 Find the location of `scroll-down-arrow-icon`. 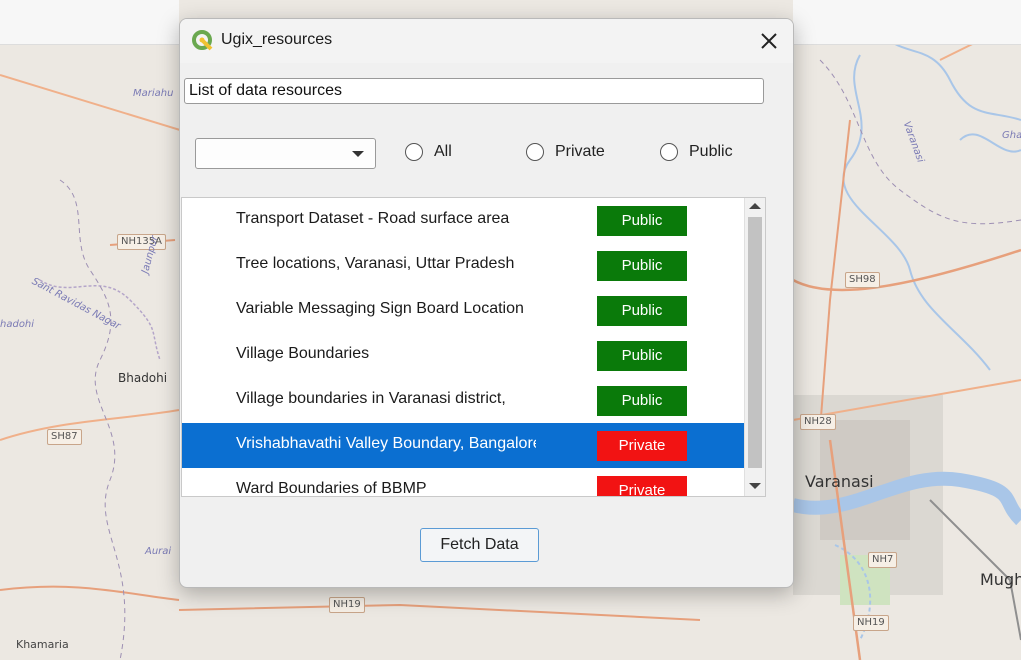

scroll-down-arrow-icon is located at coordinates (755, 486).